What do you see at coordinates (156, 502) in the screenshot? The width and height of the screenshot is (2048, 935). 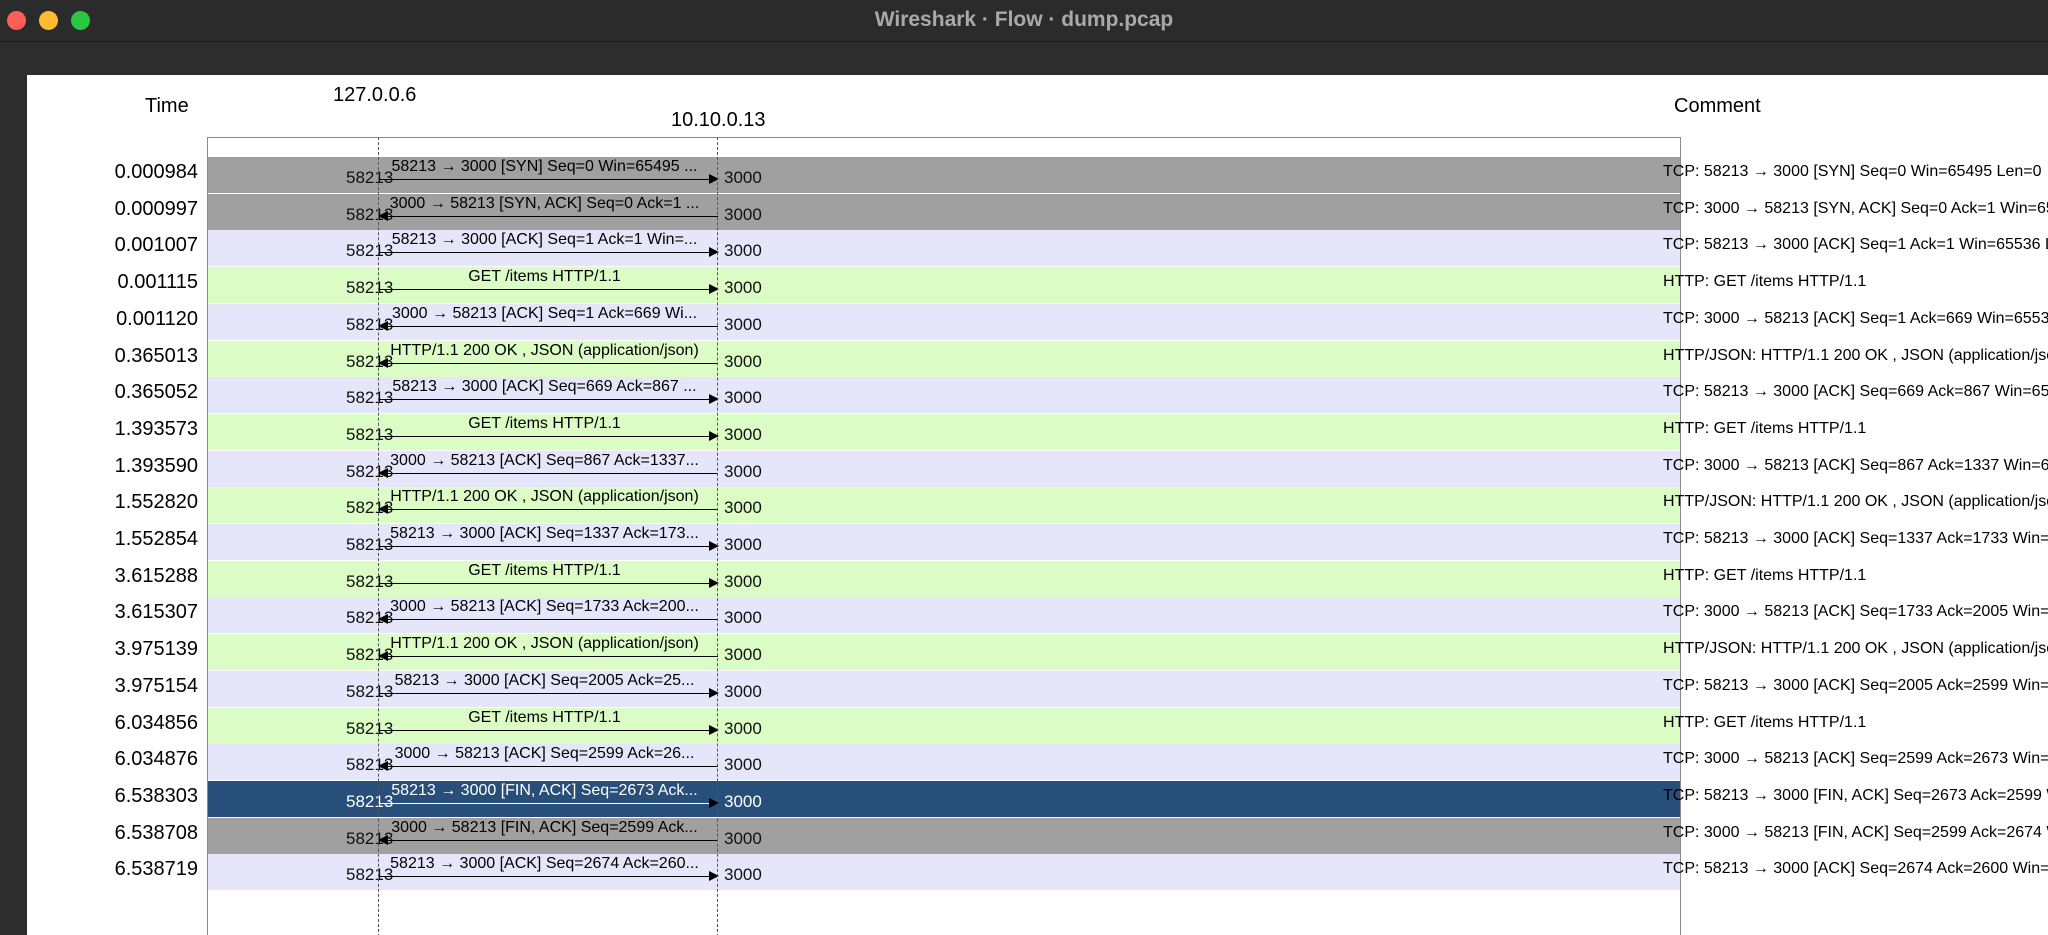 I see `packet-time: 1.552820` at bounding box center [156, 502].